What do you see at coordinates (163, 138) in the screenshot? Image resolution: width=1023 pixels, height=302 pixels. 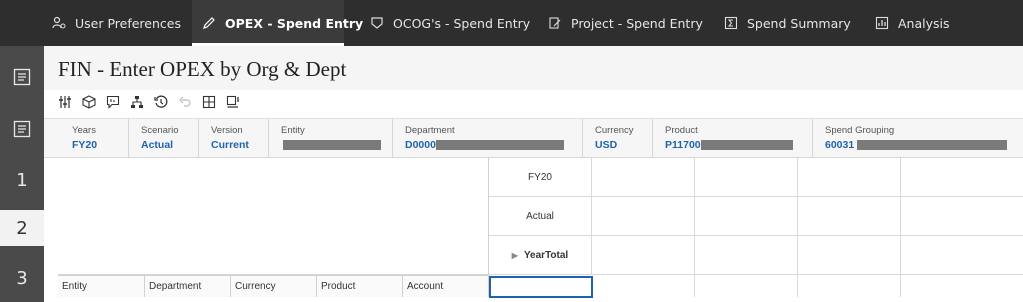 I see `pov-scenario: Scenario Actual` at bounding box center [163, 138].